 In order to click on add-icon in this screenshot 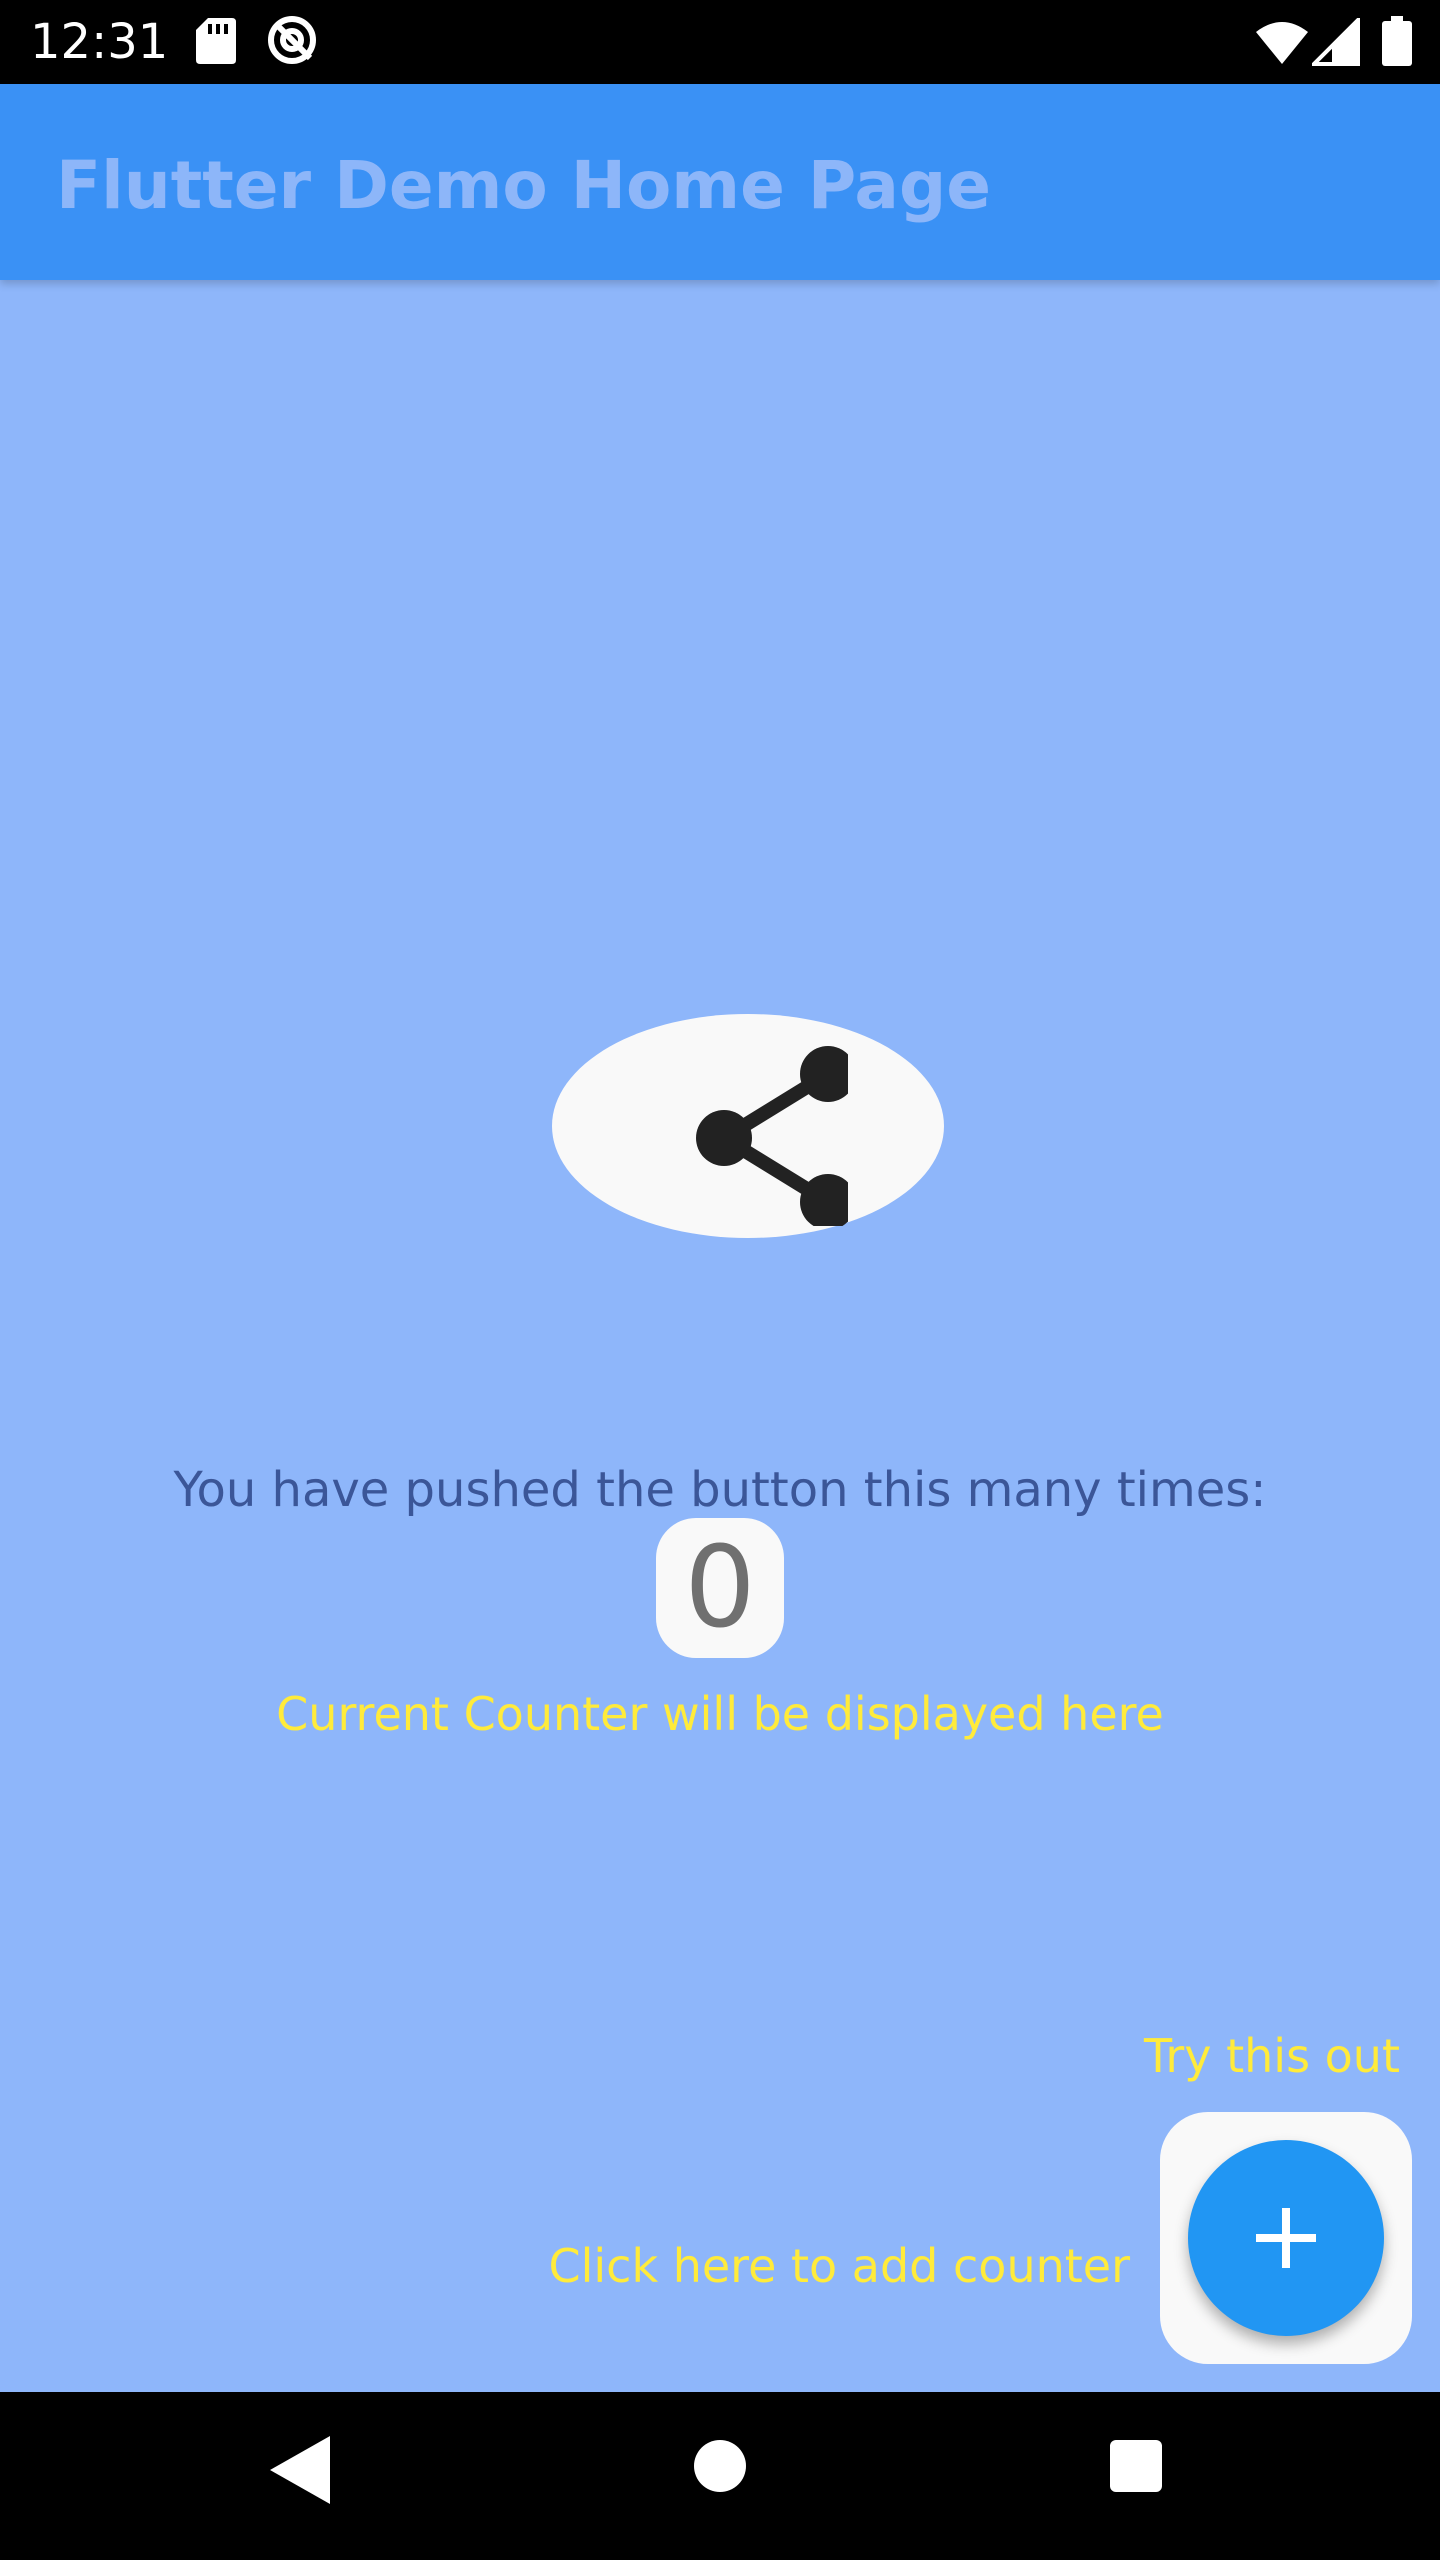, I will do `click(1286, 2238)`.